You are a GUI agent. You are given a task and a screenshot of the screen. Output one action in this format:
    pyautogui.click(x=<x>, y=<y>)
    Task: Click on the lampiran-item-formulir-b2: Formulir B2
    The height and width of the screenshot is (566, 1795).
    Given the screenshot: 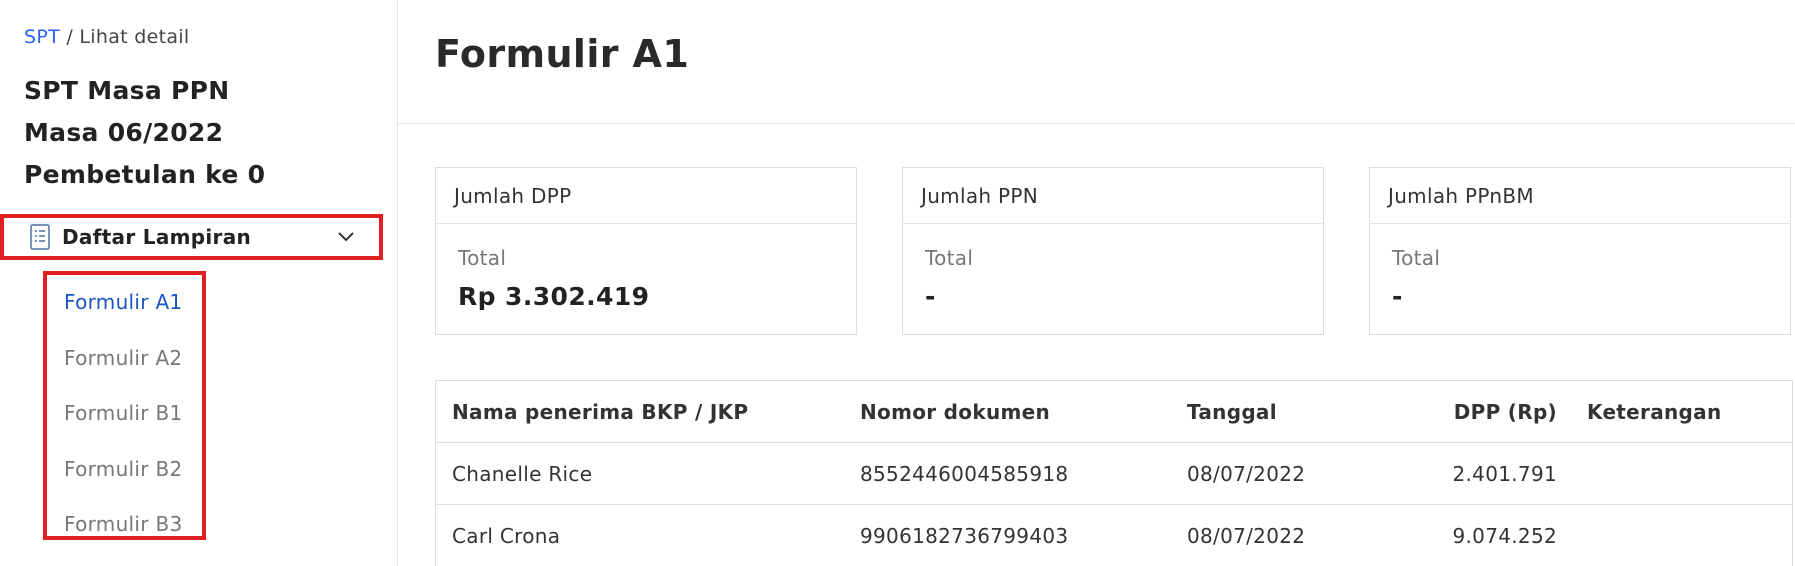 What is the action you would take?
    pyautogui.click(x=124, y=470)
    